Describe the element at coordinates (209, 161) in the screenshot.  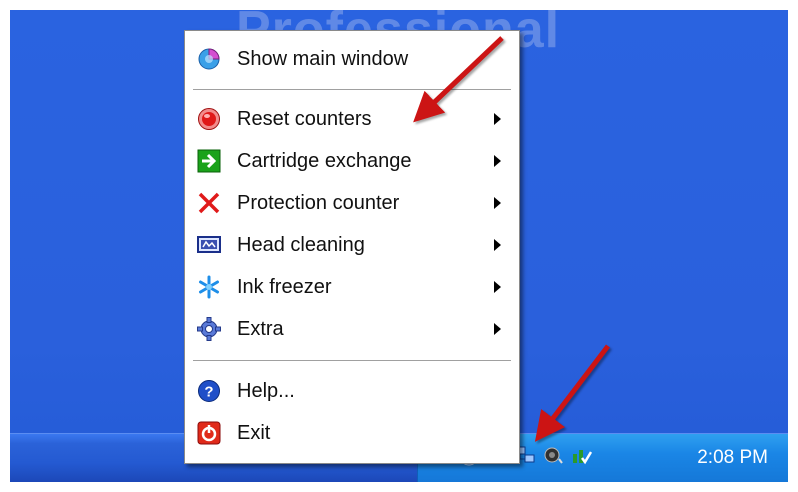
I see `green-arrow-icon` at that location.